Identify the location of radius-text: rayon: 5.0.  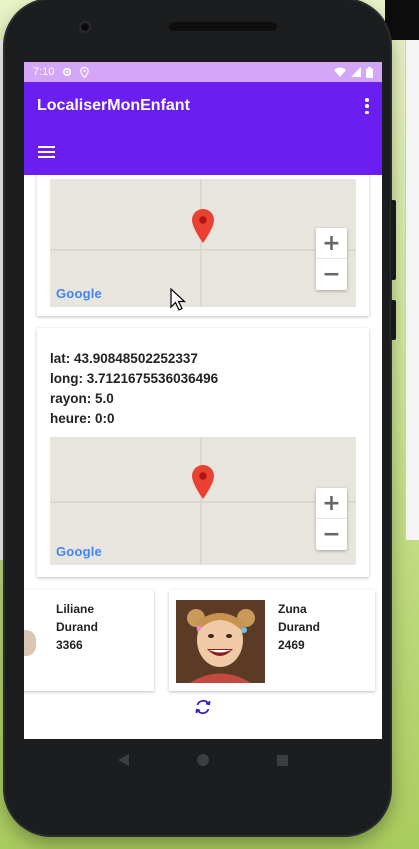
(82, 398).